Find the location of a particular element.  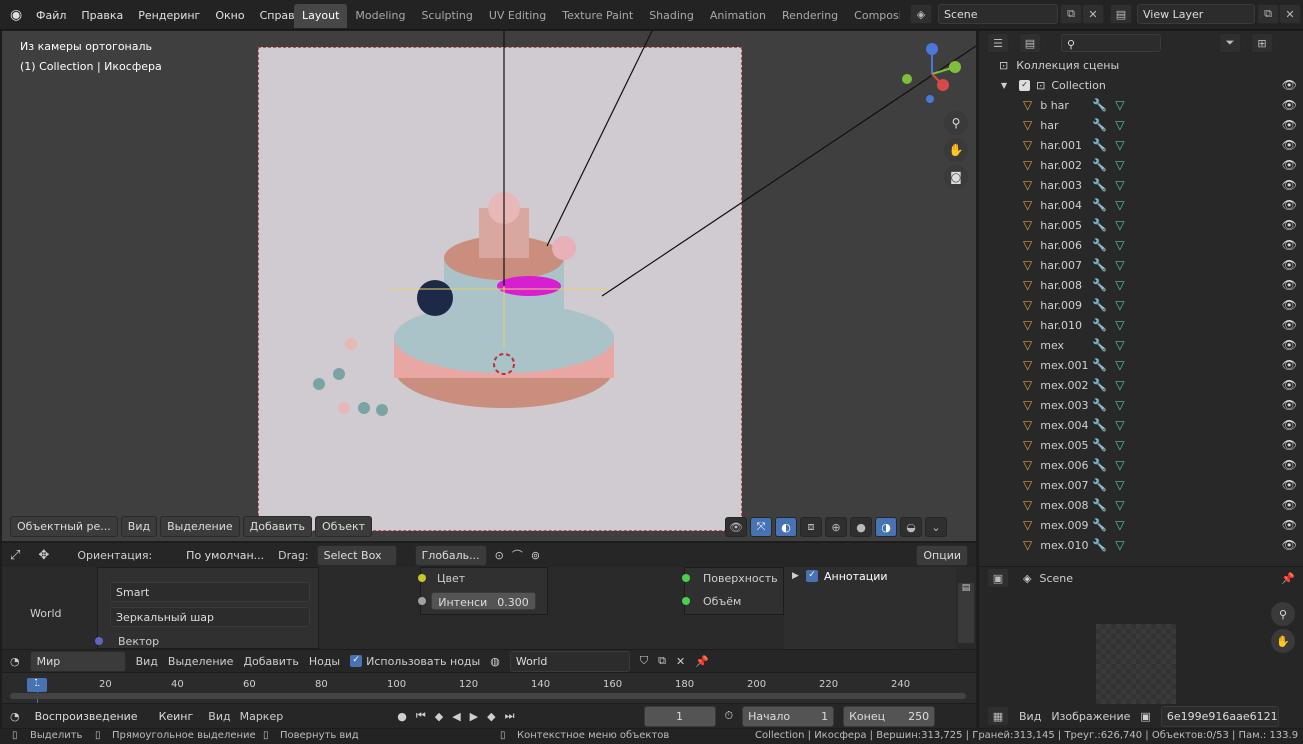

node-sidebar-tabs: ▤ is located at coordinates (966, 613).